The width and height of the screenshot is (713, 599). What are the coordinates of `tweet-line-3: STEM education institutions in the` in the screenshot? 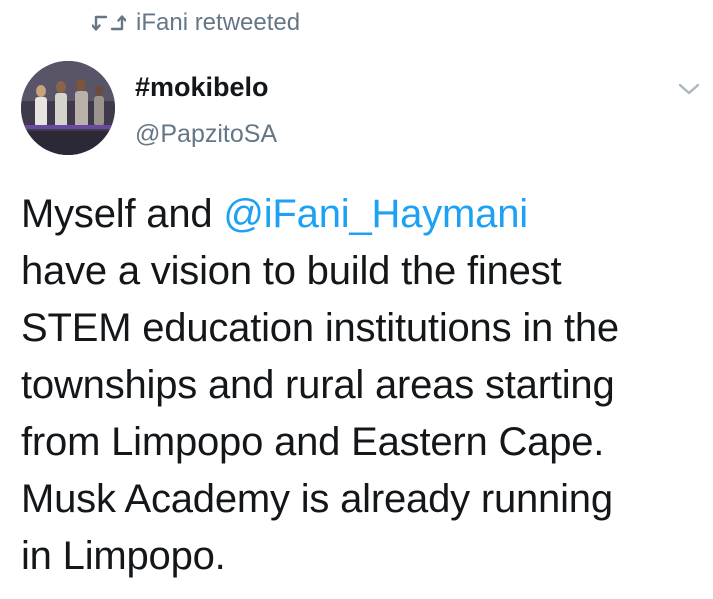 It's located at (320, 328).